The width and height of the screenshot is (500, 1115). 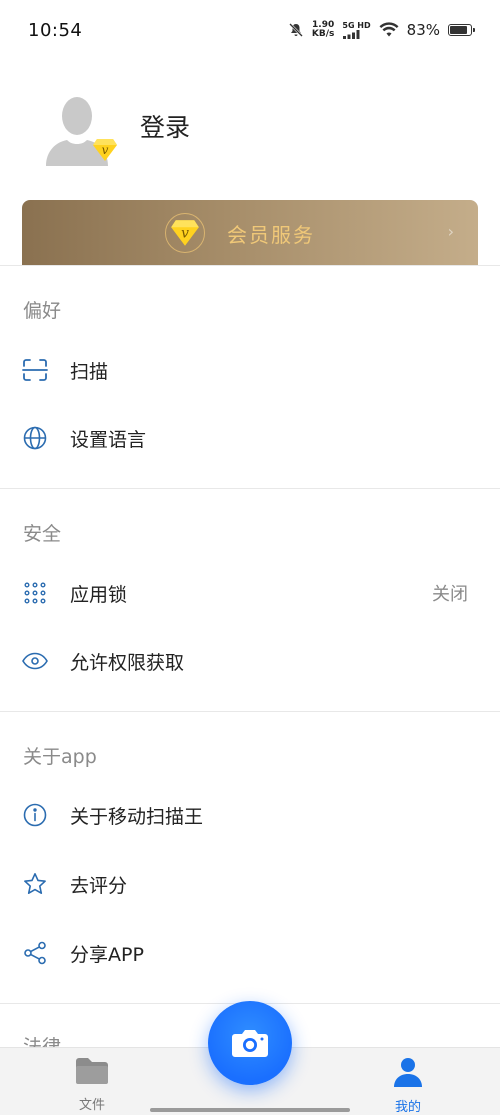 I want to click on battery-percent: 83%, so click(x=423, y=30).